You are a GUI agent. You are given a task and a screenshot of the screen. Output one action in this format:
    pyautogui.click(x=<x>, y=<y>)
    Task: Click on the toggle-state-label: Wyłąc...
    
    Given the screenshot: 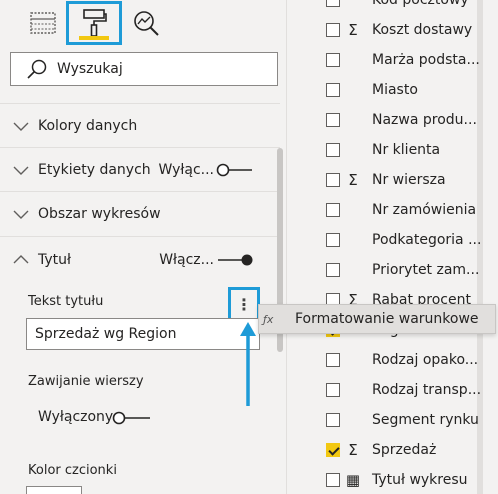 What is the action you would take?
    pyautogui.click(x=186, y=170)
    